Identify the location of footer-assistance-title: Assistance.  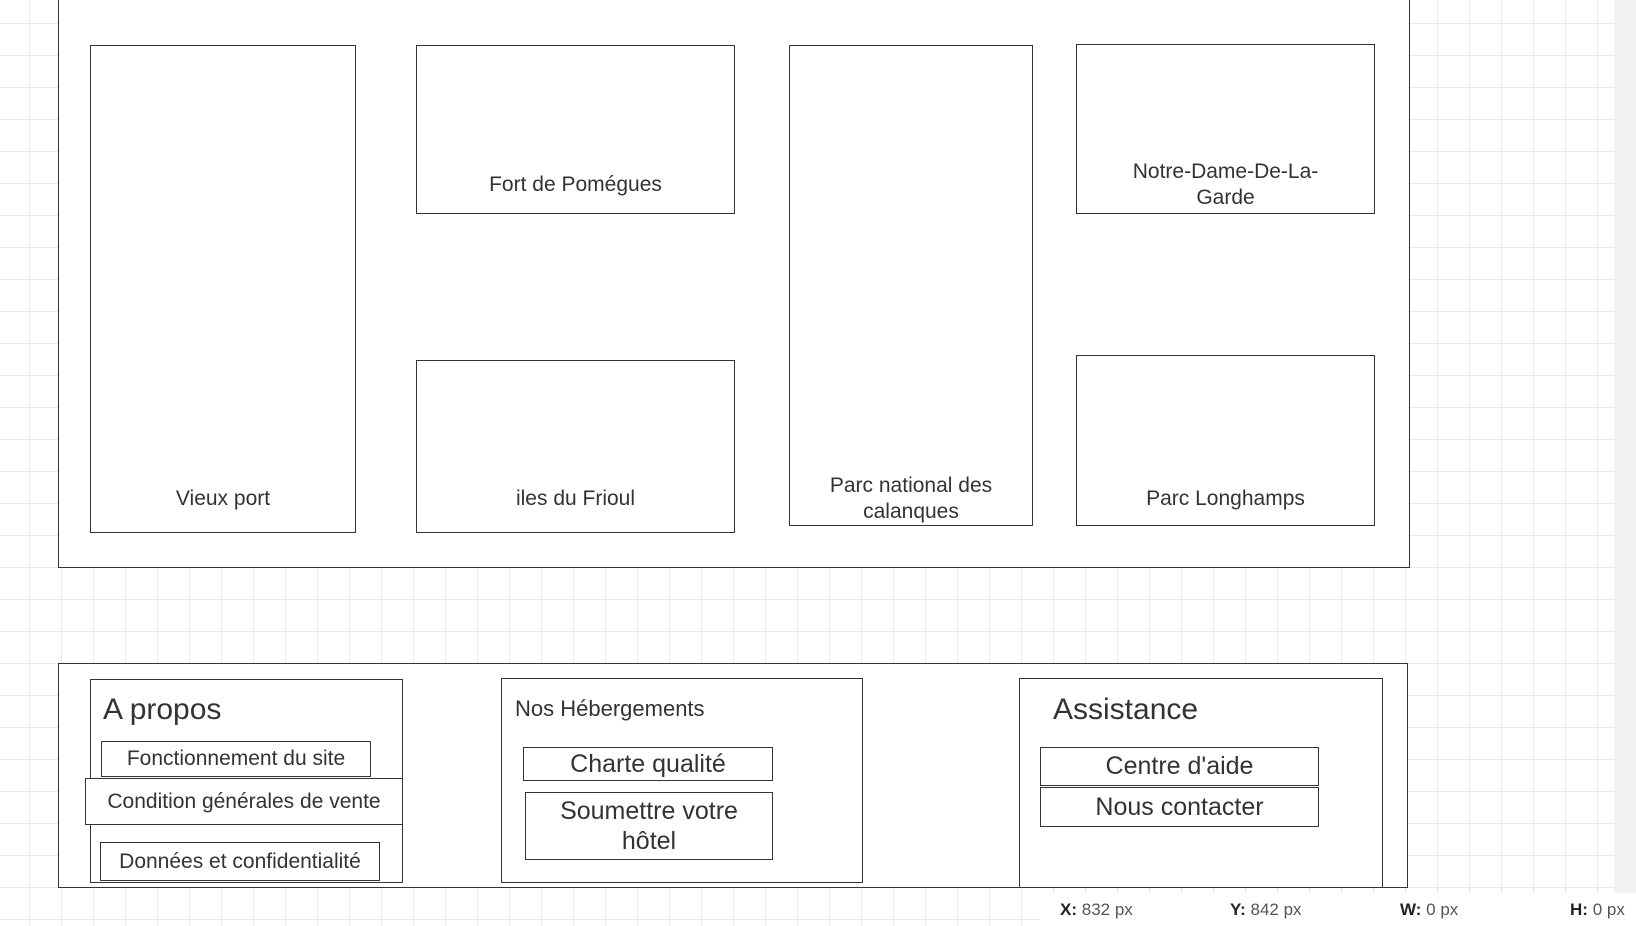
(1126, 709).